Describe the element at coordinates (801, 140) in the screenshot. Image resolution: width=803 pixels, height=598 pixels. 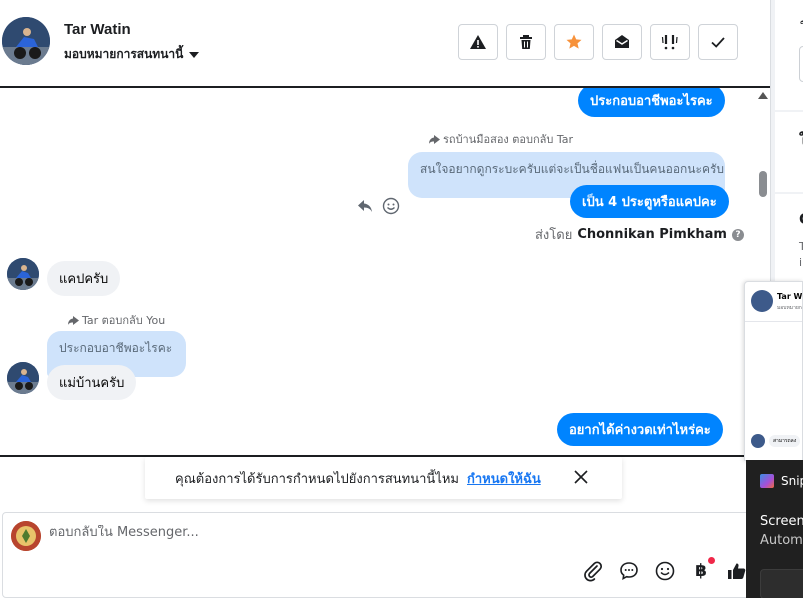
I see `panel-heading: ใ` at that location.